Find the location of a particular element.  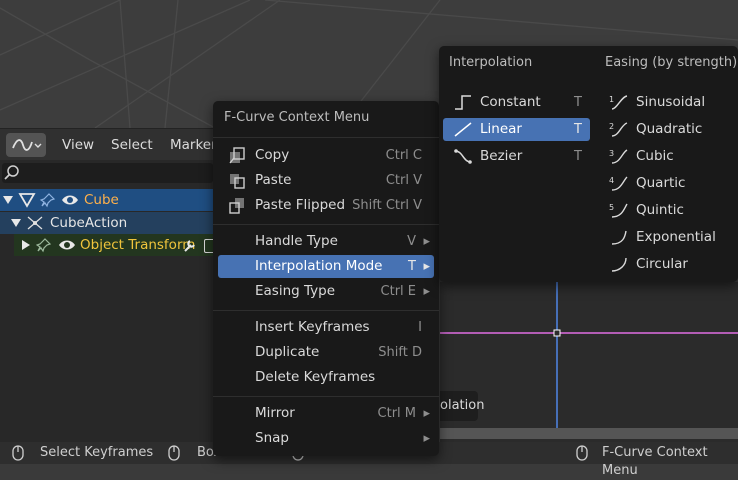

circular-icon is located at coordinates (619, 264).